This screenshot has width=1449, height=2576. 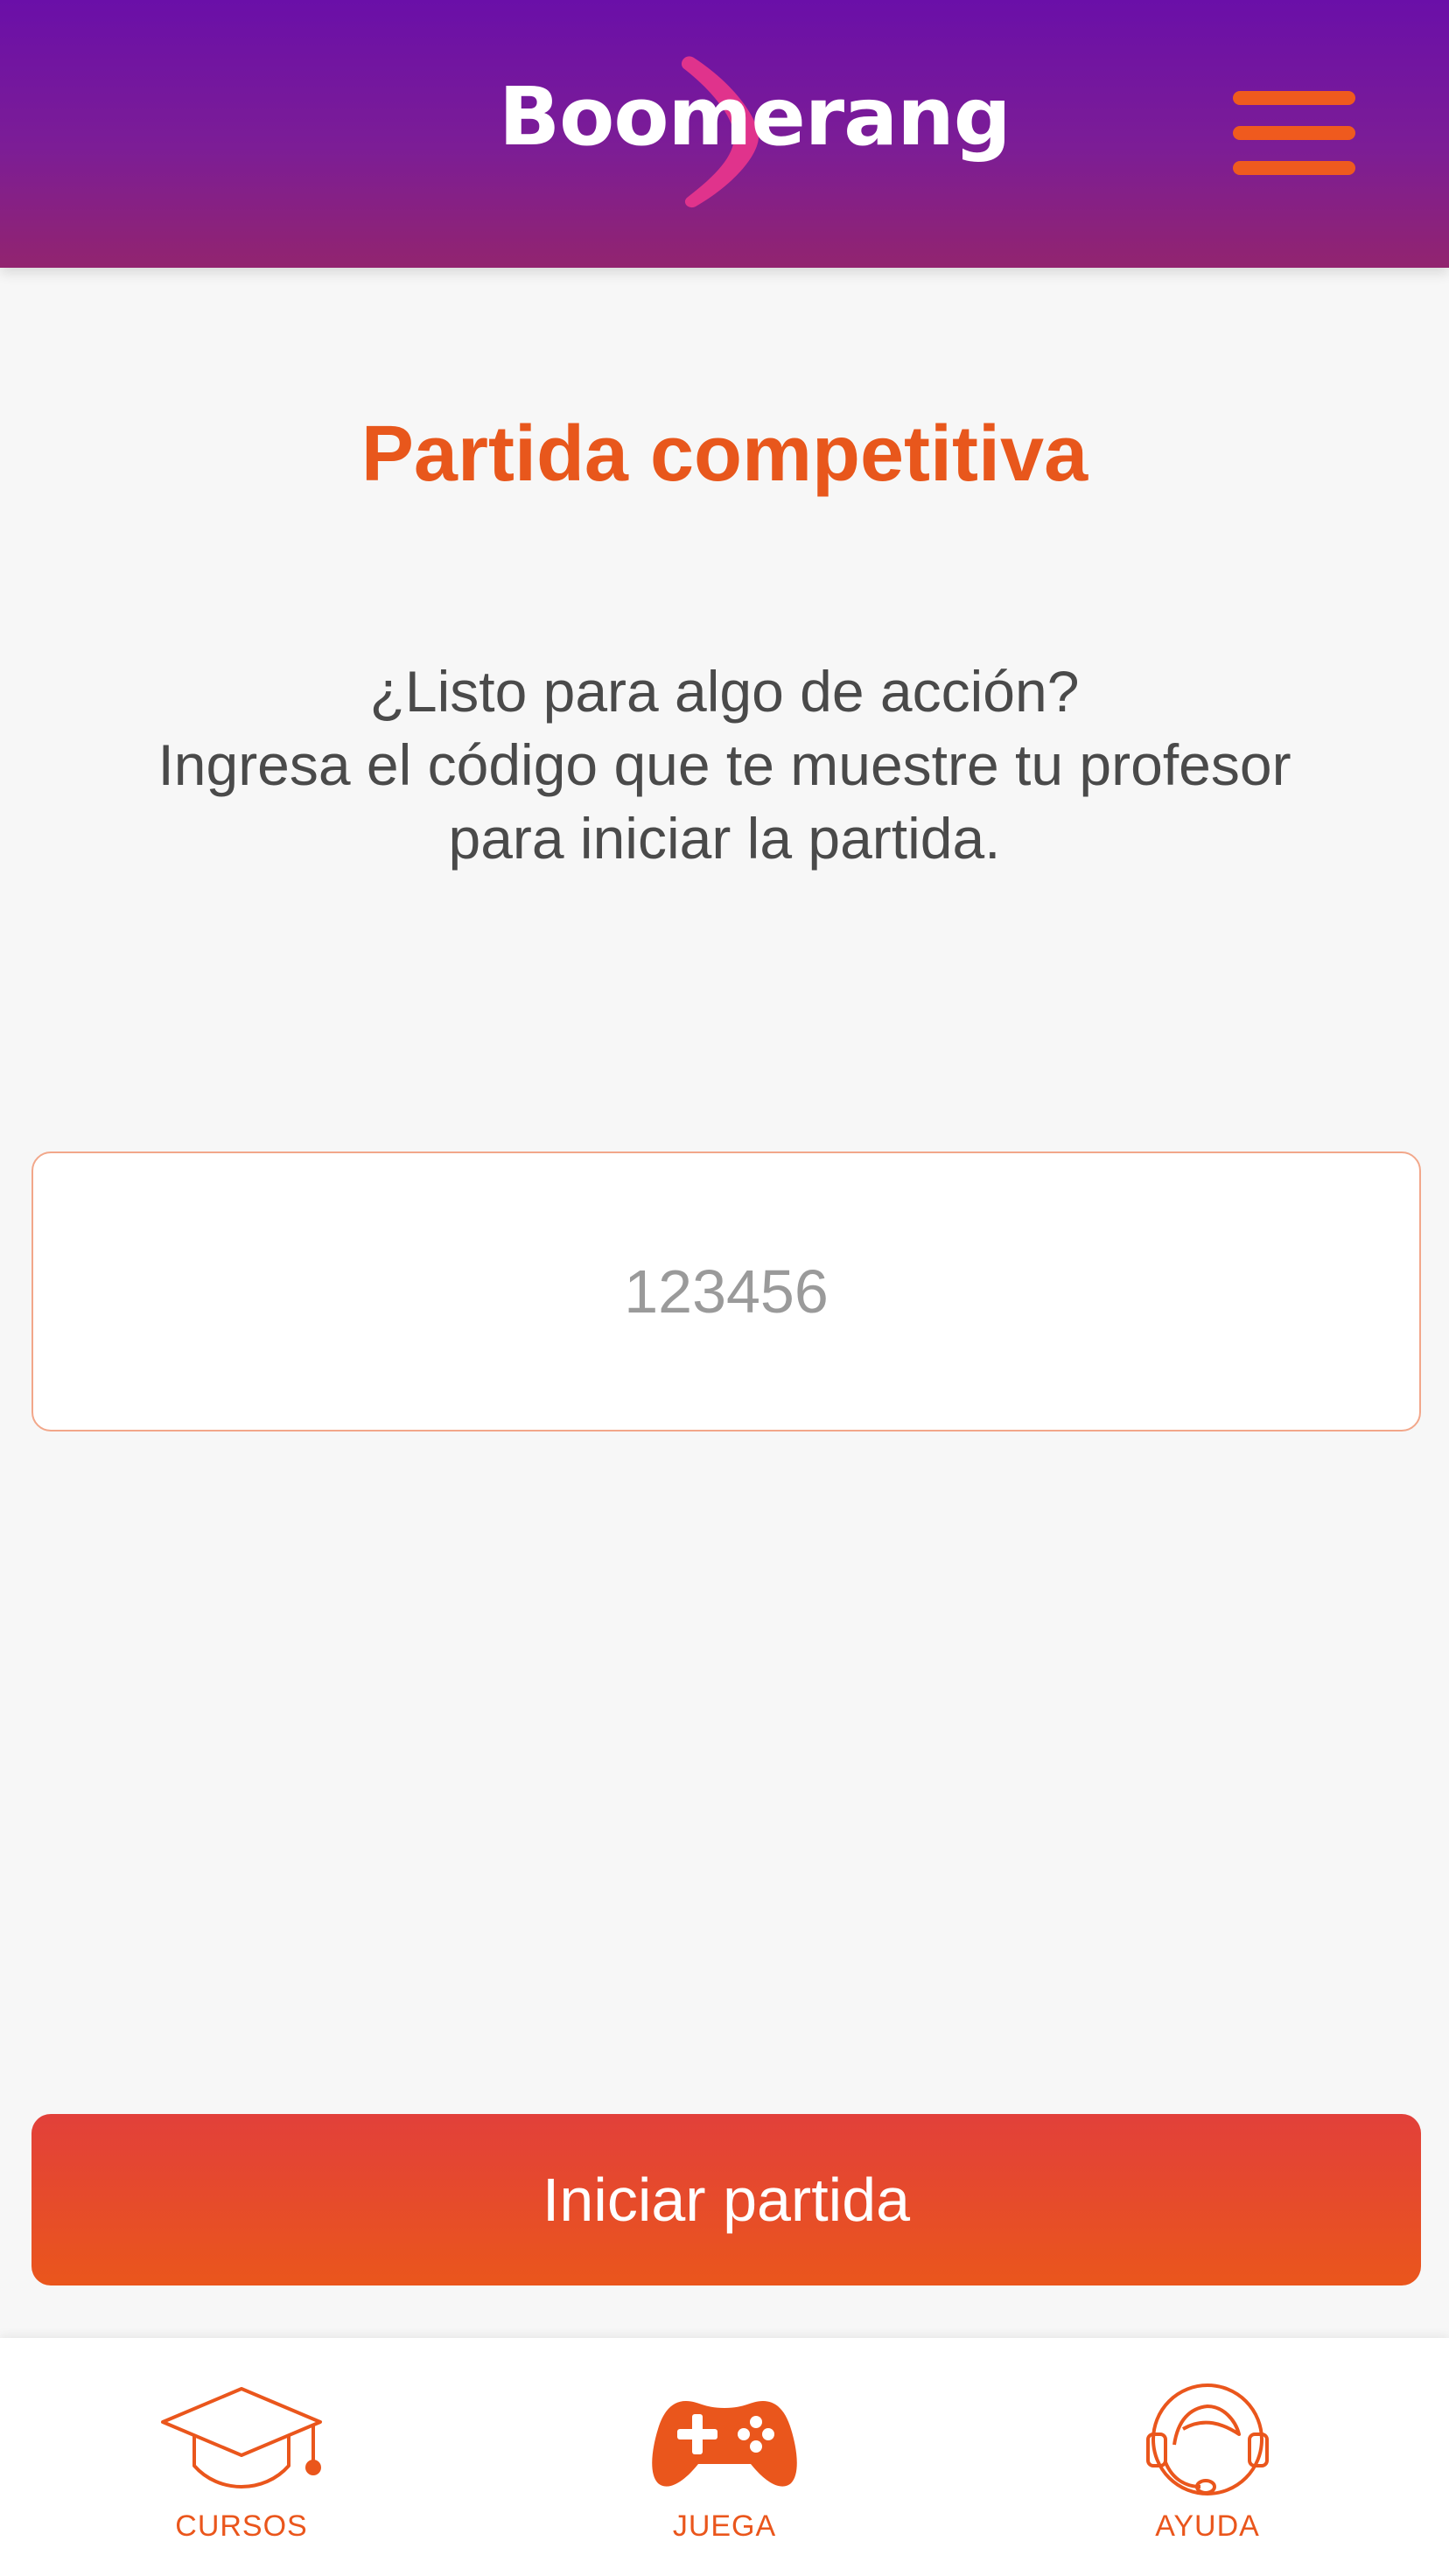 I want to click on menu-bar-middle, so click(x=1294, y=133).